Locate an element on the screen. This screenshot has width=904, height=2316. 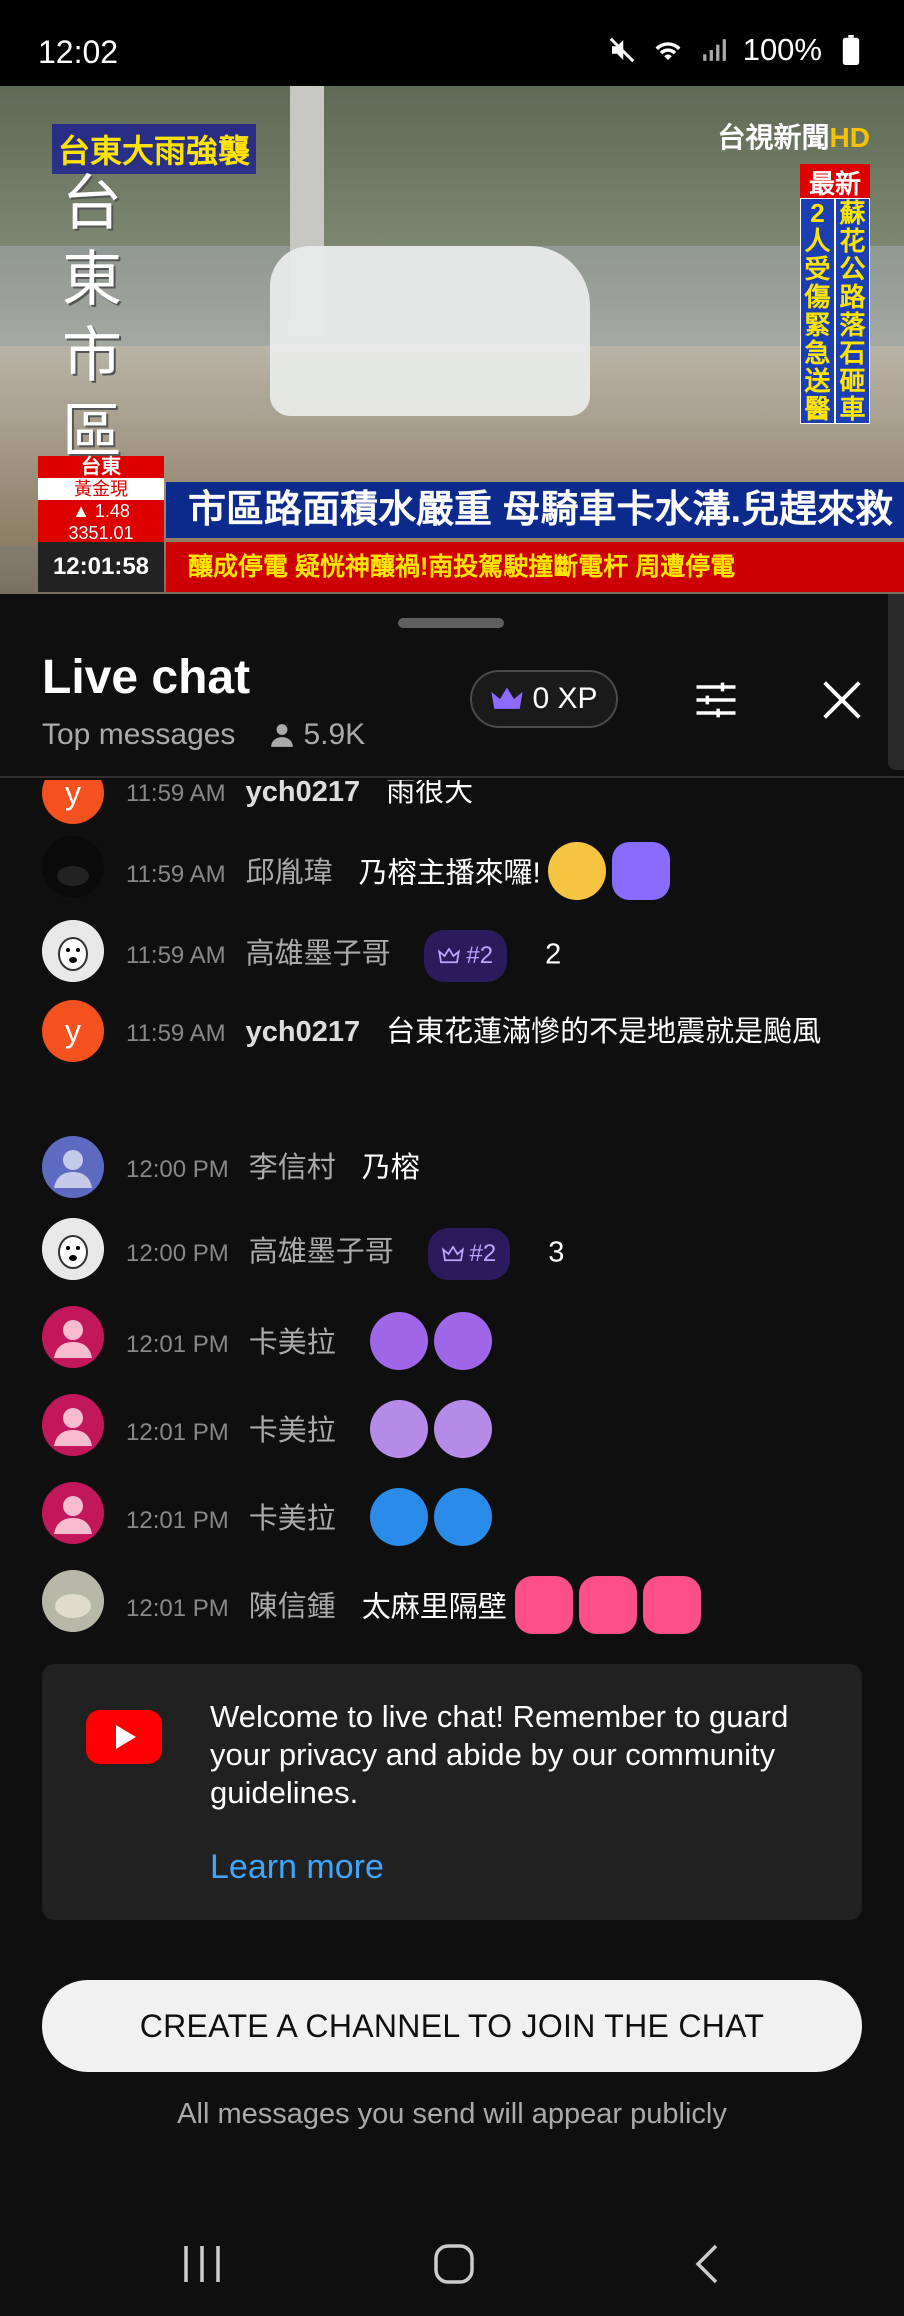
chat-title: Live chat is located at coordinates (146, 677).